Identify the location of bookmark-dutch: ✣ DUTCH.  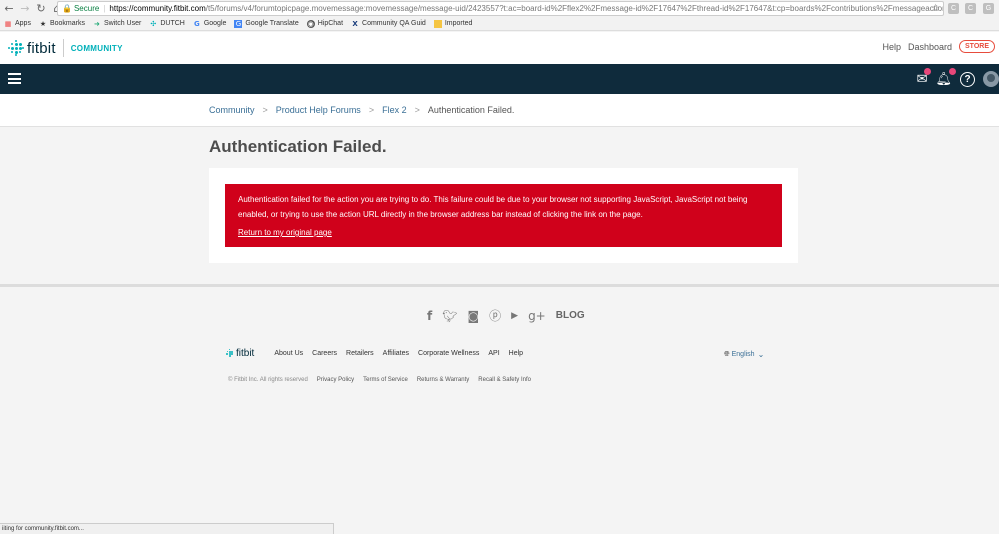
(167, 24).